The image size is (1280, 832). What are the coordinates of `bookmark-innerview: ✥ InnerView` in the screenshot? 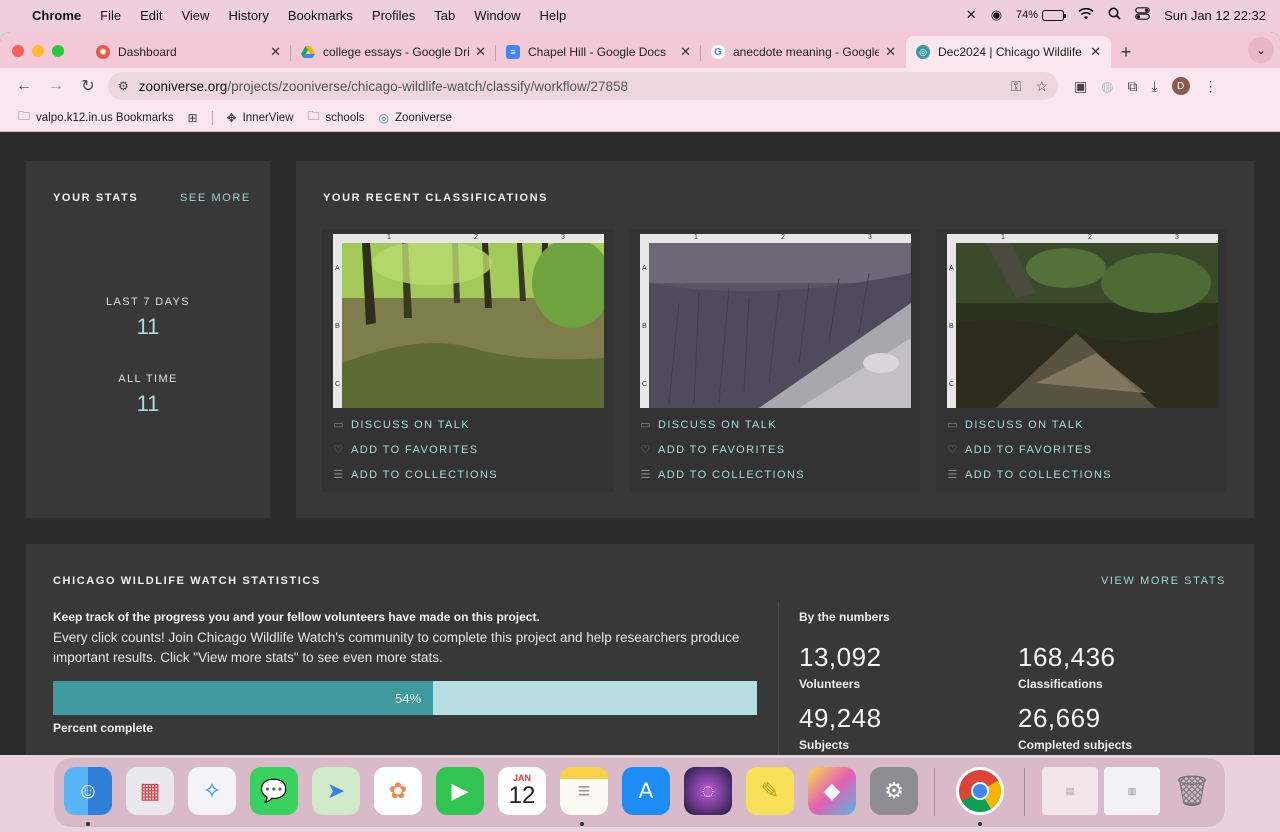 It's located at (260, 118).